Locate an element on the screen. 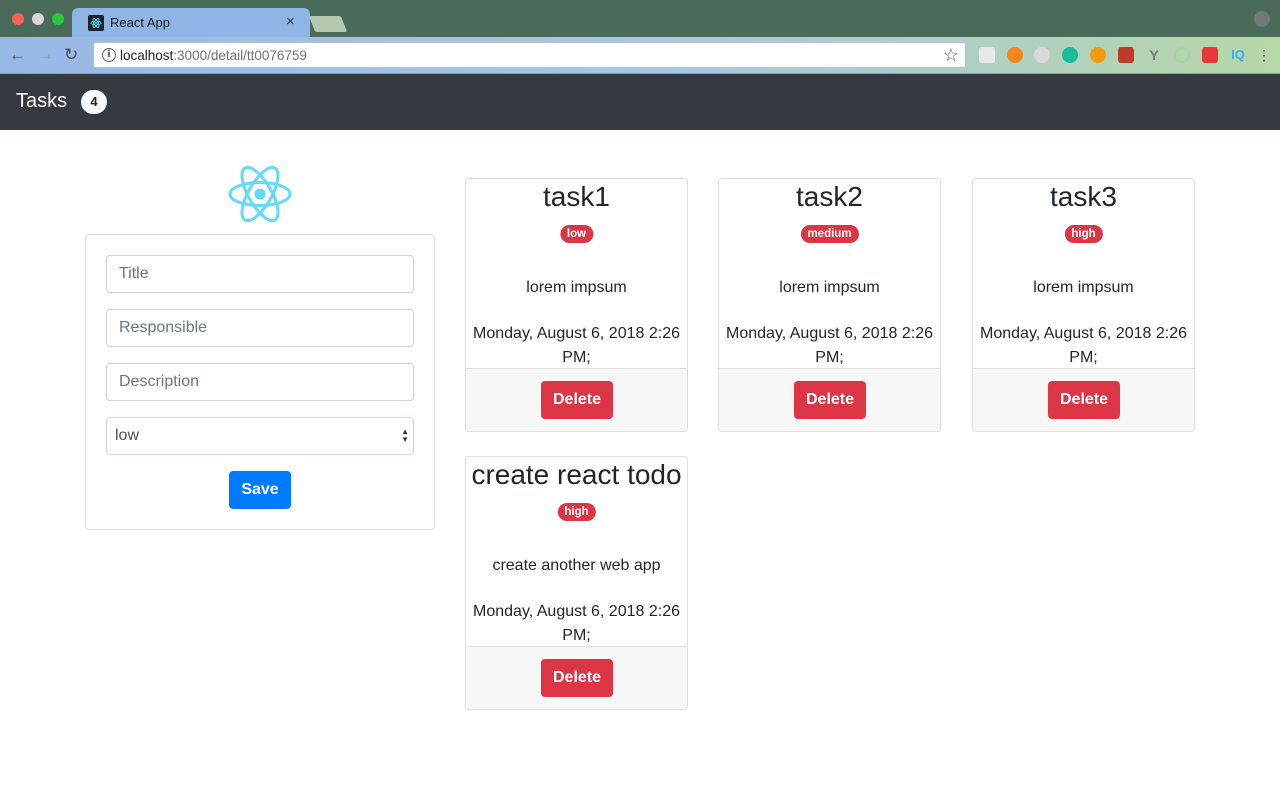 This screenshot has width=1280, height=800. priority-badge: medium is located at coordinates (829, 234).